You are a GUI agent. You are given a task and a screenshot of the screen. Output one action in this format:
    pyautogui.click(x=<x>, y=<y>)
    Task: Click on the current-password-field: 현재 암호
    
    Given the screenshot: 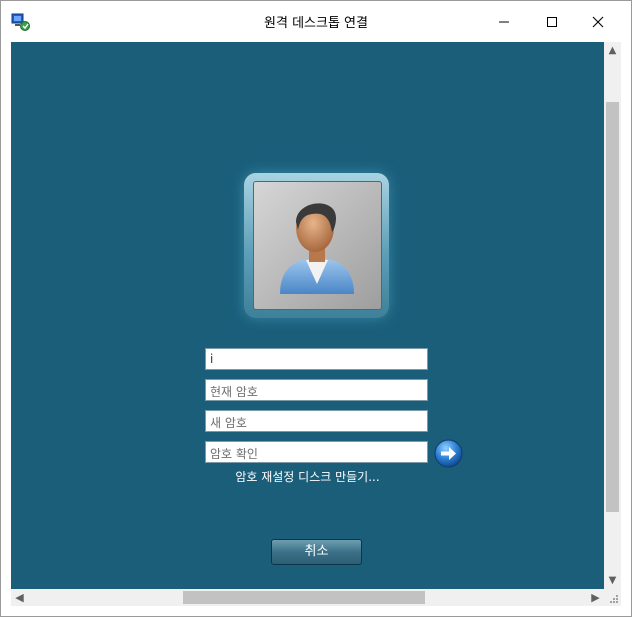 What is the action you would take?
    pyautogui.click(x=316, y=390)
    